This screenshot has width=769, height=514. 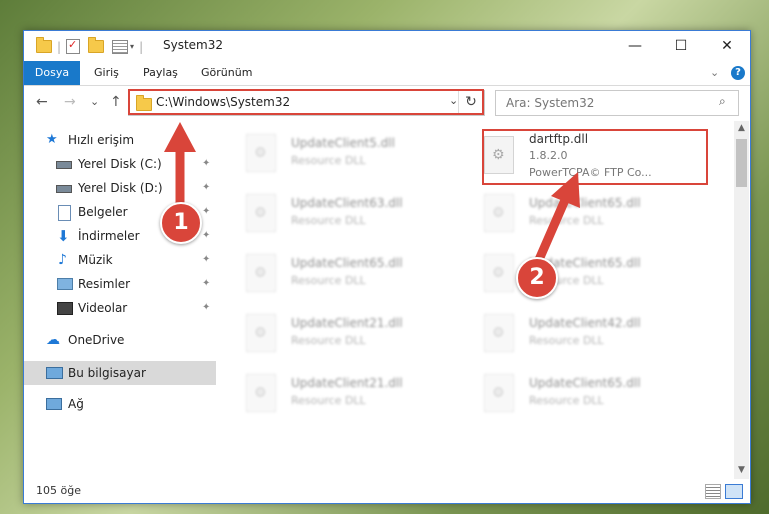 I want to click on search-input, so click(x=606, y=103).